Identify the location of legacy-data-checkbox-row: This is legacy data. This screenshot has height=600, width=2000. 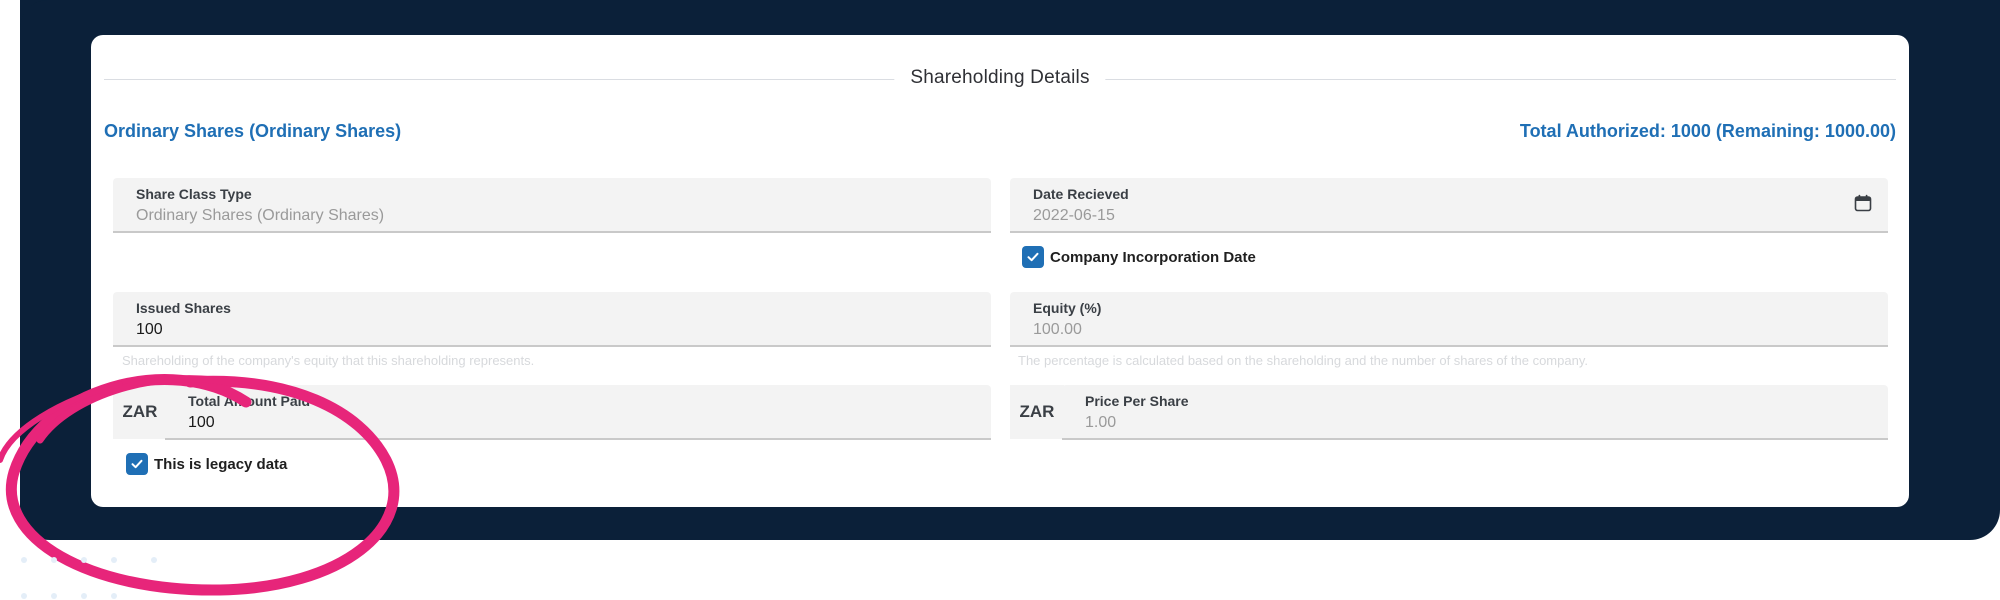
(206, 464).